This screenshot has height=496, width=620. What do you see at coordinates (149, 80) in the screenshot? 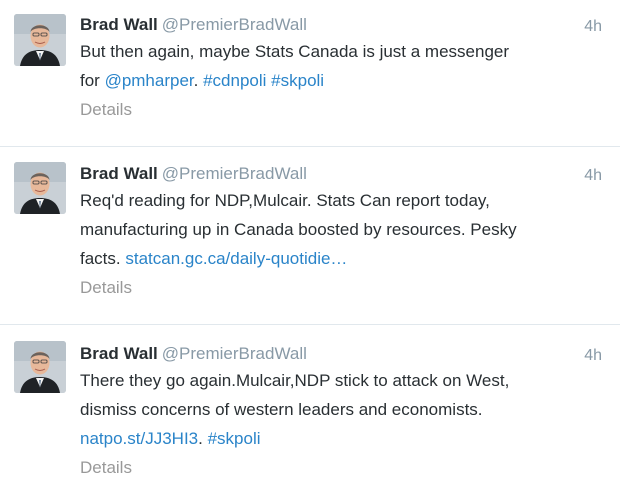
I see `mention-link: @pmharper` at bounding box center [149, 80].